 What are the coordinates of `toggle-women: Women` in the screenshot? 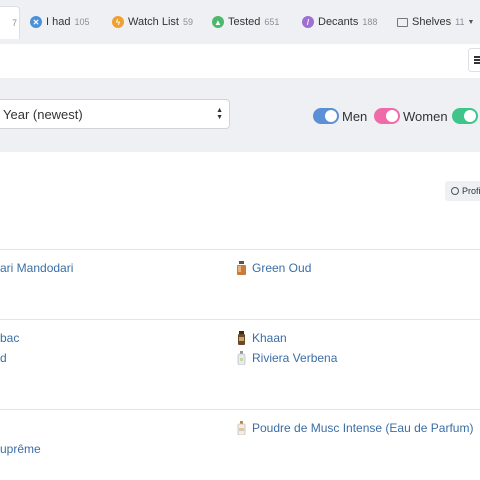 It's located at (411, 116).